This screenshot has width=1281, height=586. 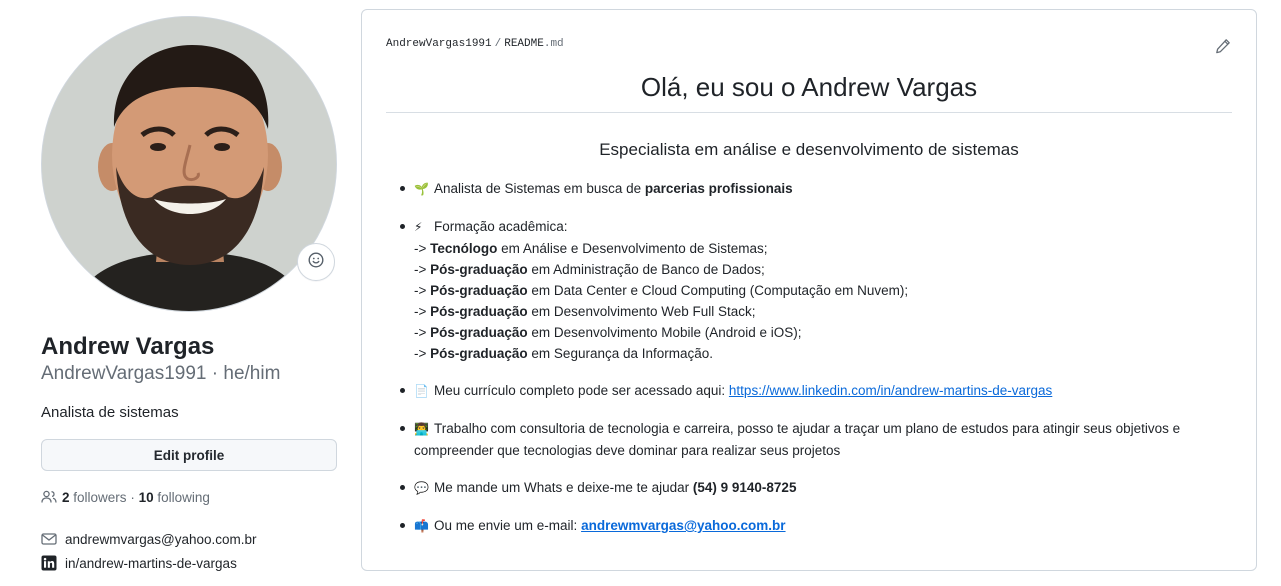 What do you see at coordinates (128, 346) in the screenshot?
I see `profile-fullname: Andrew Vargas` at bounding box center [128, 346].